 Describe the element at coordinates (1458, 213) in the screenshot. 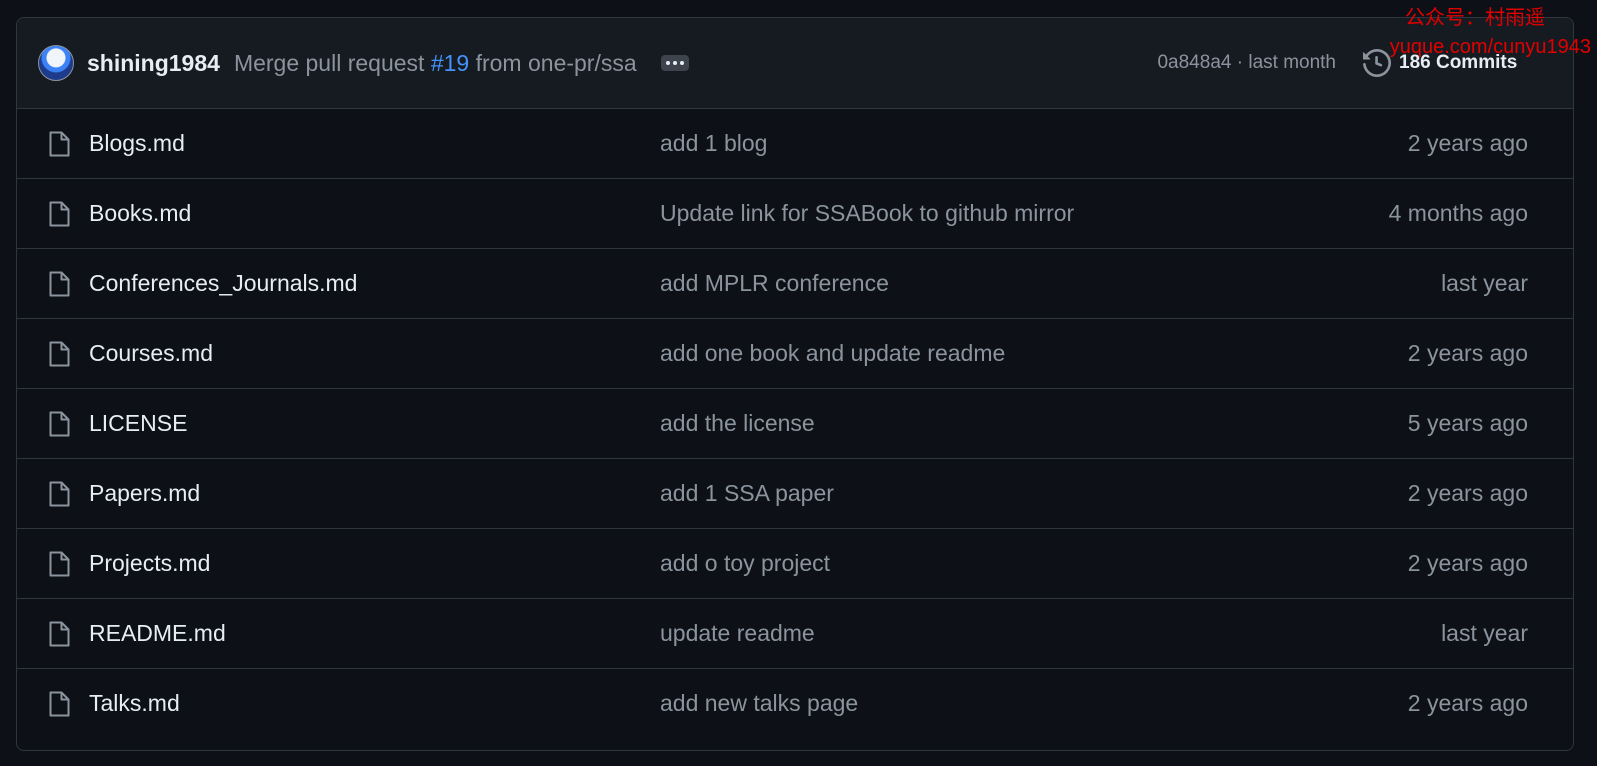

I see `file-commit-date: 4 months ago` at that location.